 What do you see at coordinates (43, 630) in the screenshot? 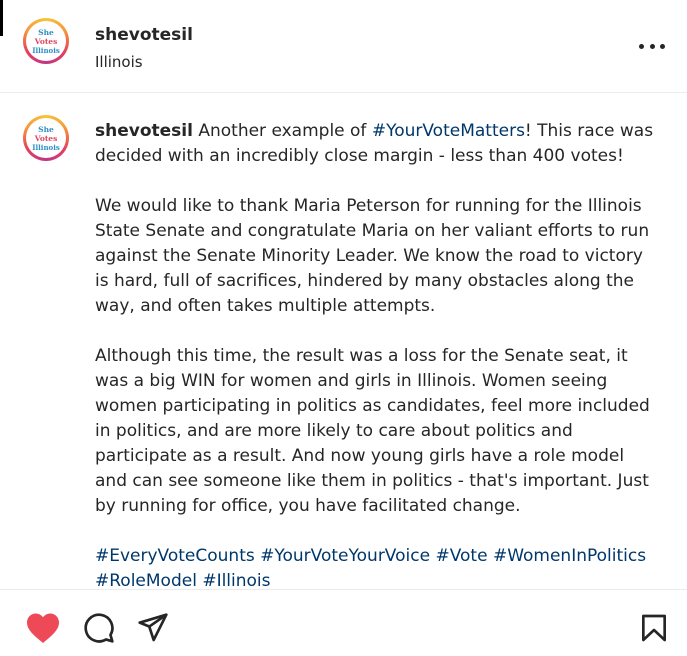
I see `heart-filled-icon` at bounding box center [43, 630].